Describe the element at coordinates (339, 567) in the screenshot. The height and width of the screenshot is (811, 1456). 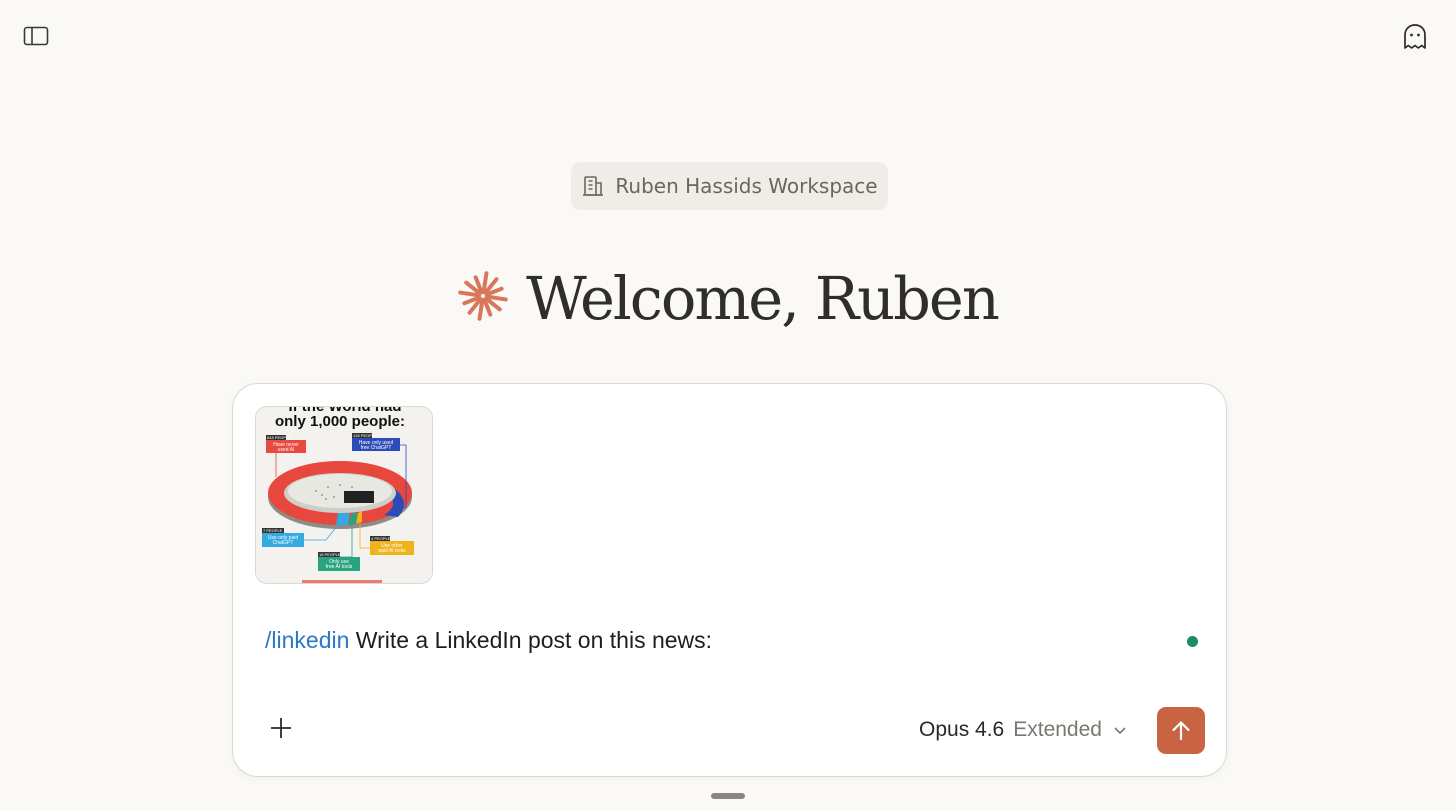
I see `svg-text: free AI tools` at that location.